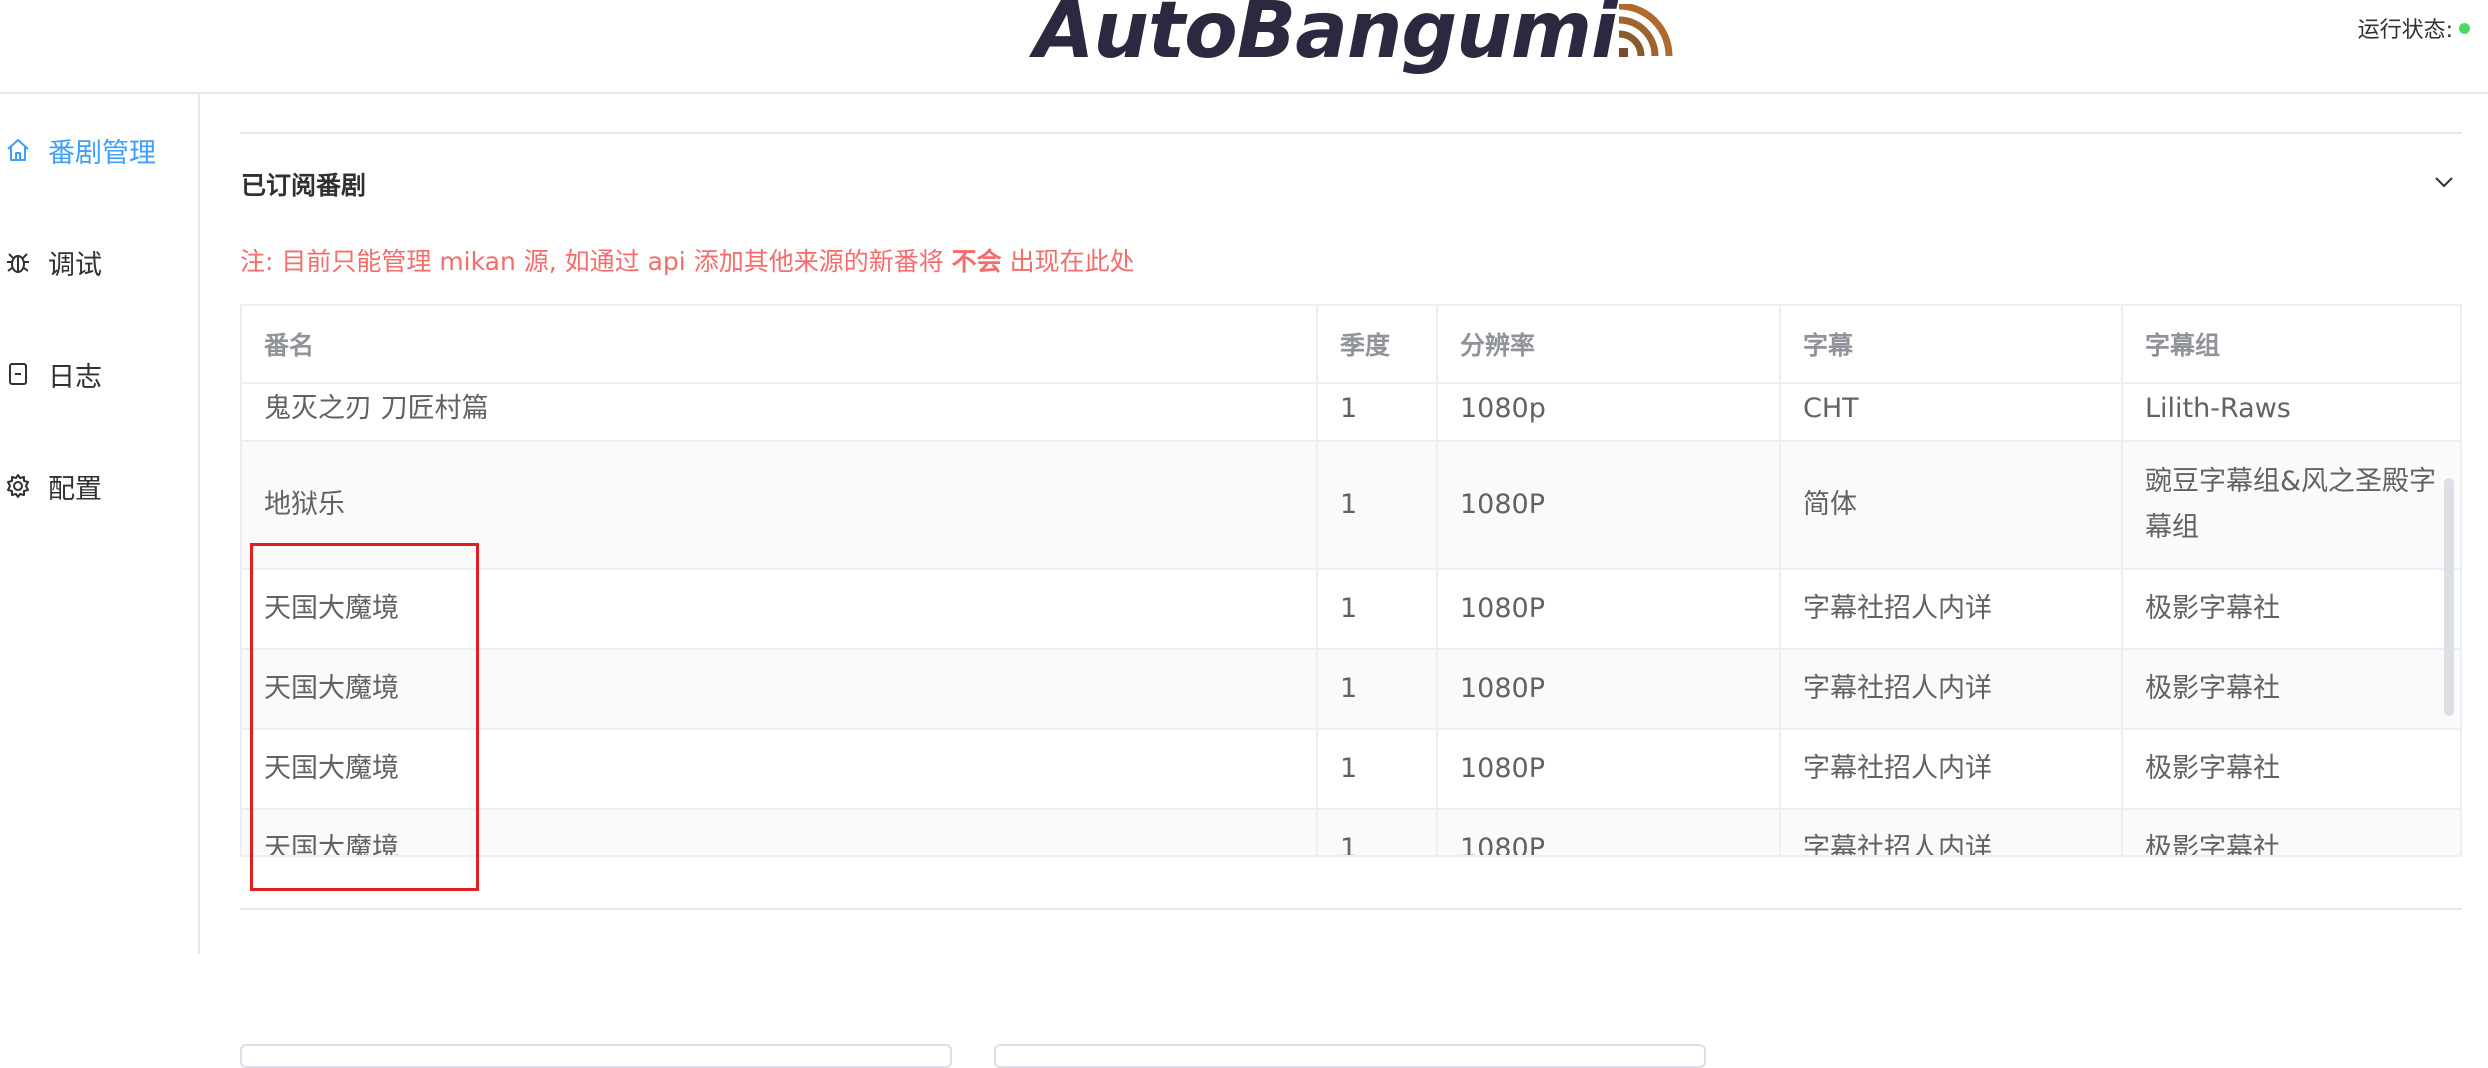 The width and height of the screenshot is (2488, 1068). I want to click on sidebar-item-config: 配置, so click(99, 486).